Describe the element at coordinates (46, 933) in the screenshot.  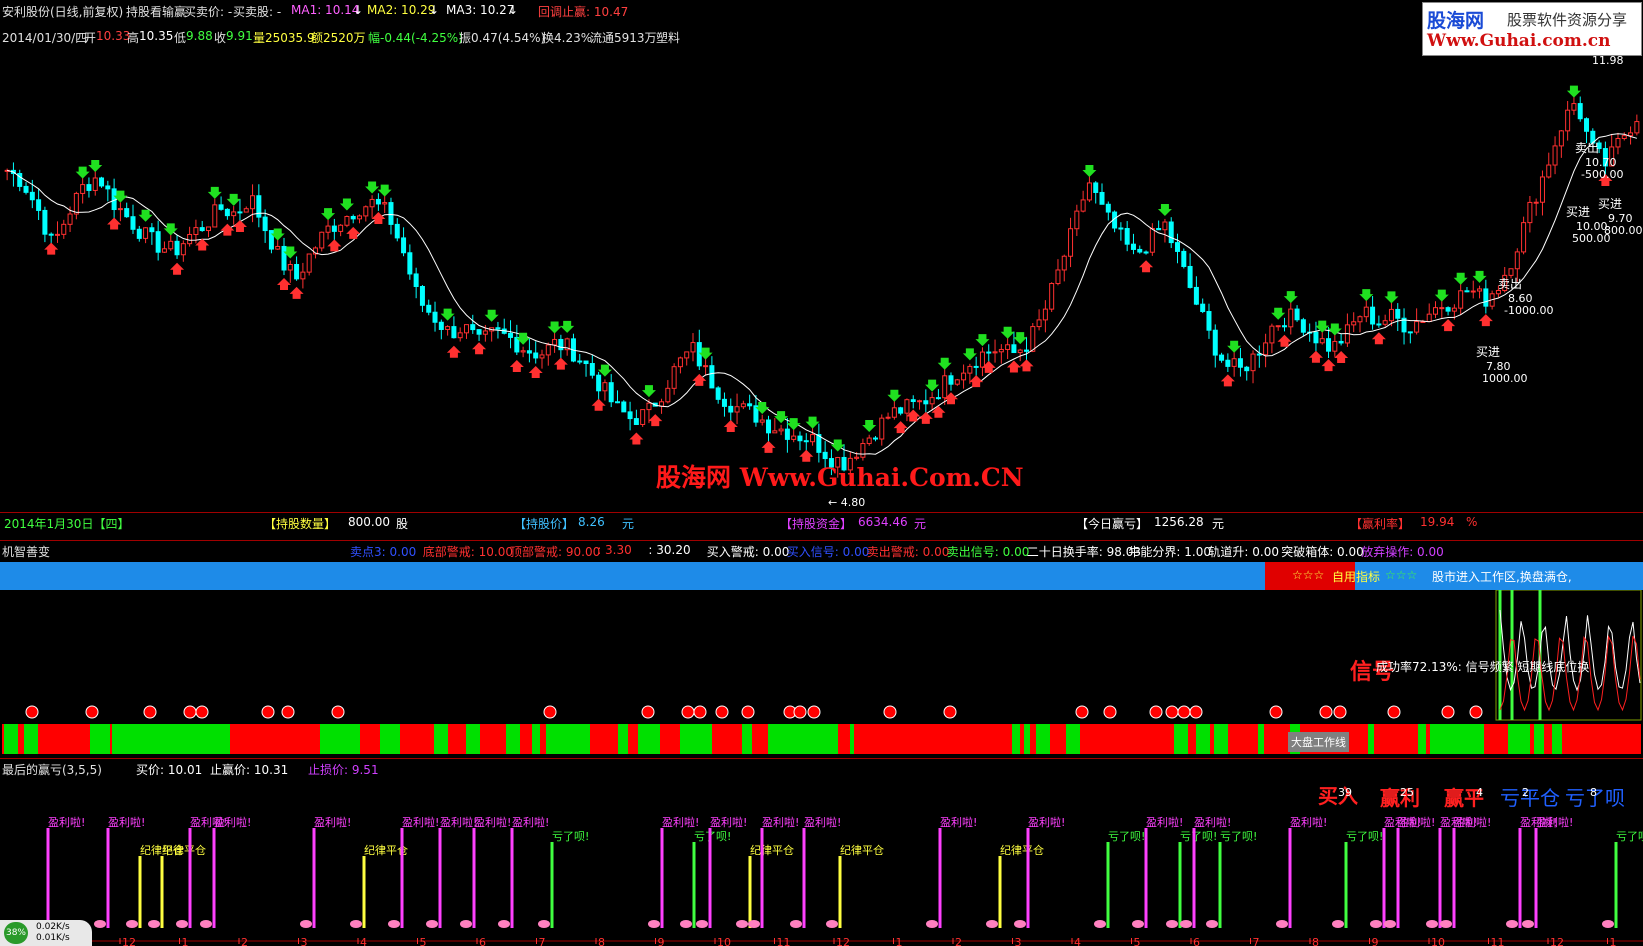
I see `network-speed-widget: 38% 0.02K/s 0.01K/s` at that location.